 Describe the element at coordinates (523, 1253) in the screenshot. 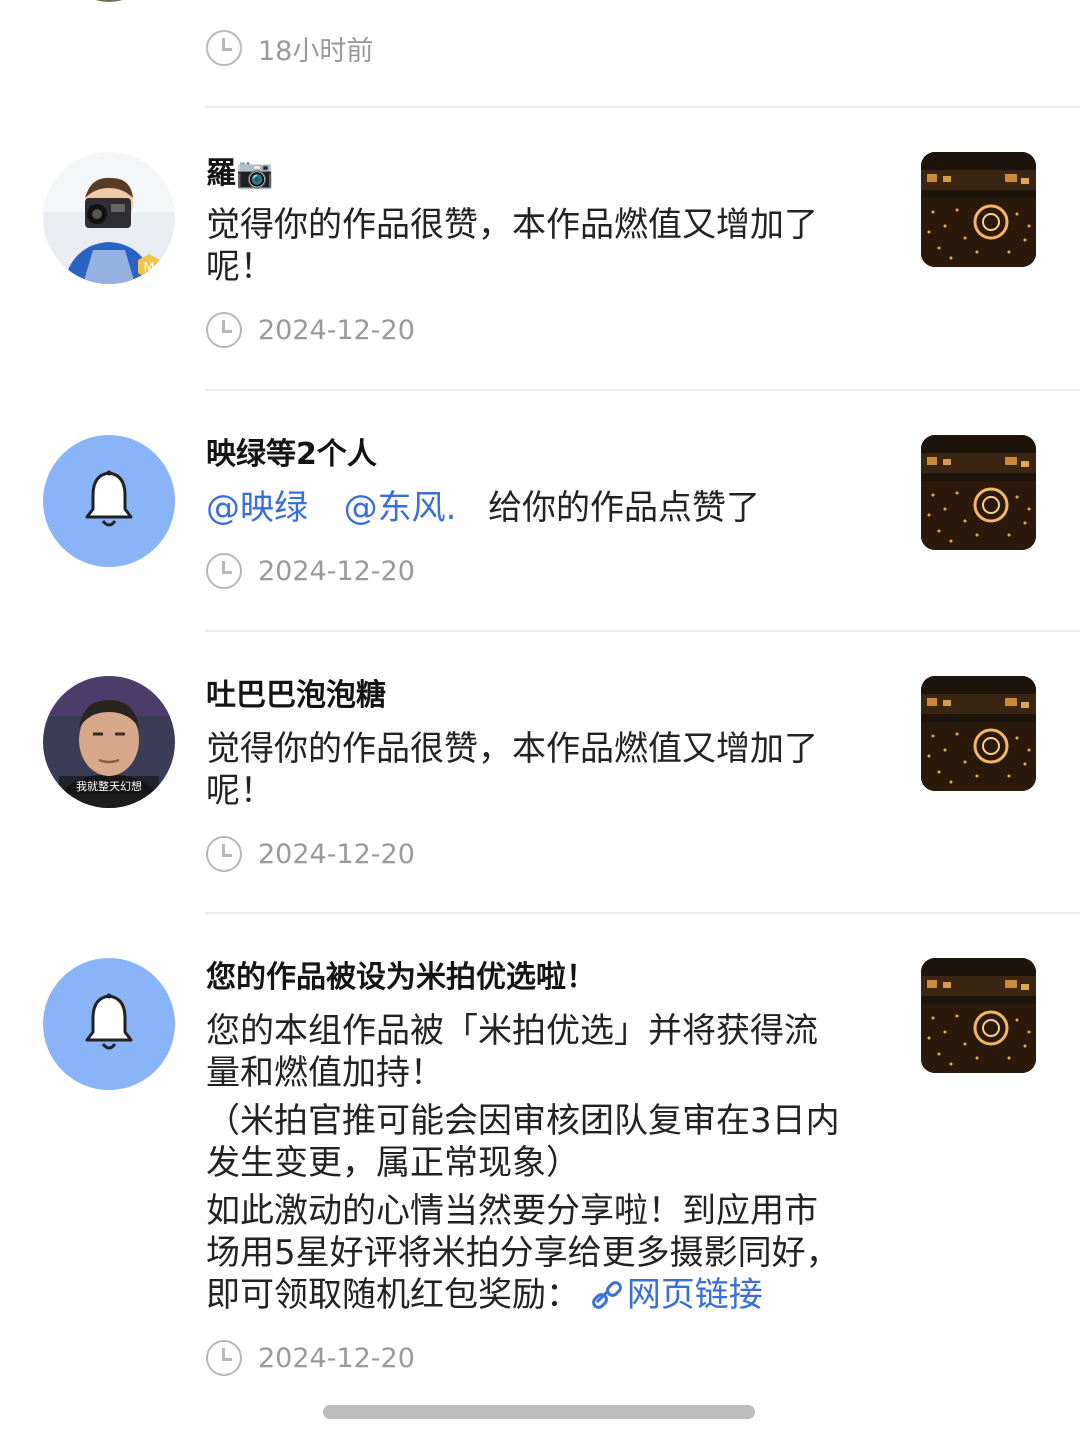

I see `message-line: 场用5星好评将米拍分享给更多摄影同好，` at that location.